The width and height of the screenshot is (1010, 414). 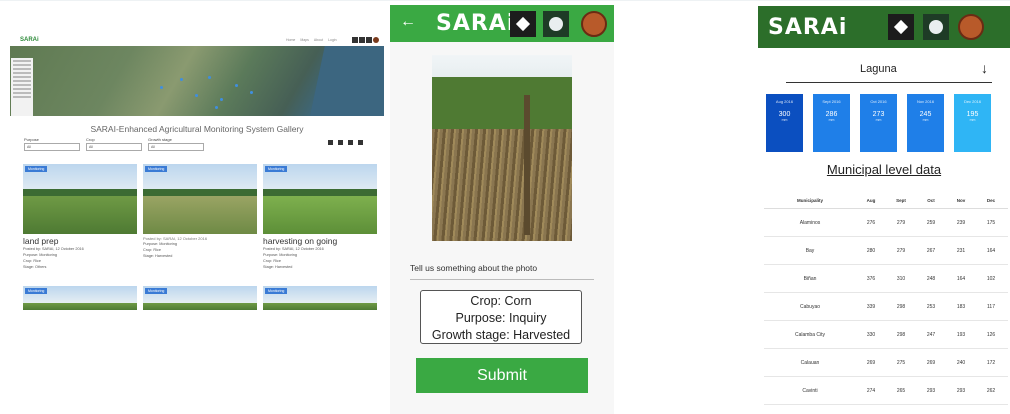 What do you see at coordinates (290, 40) in the screenshot?
I see `nav-item-home: Home` at bounding box center [290, 40].